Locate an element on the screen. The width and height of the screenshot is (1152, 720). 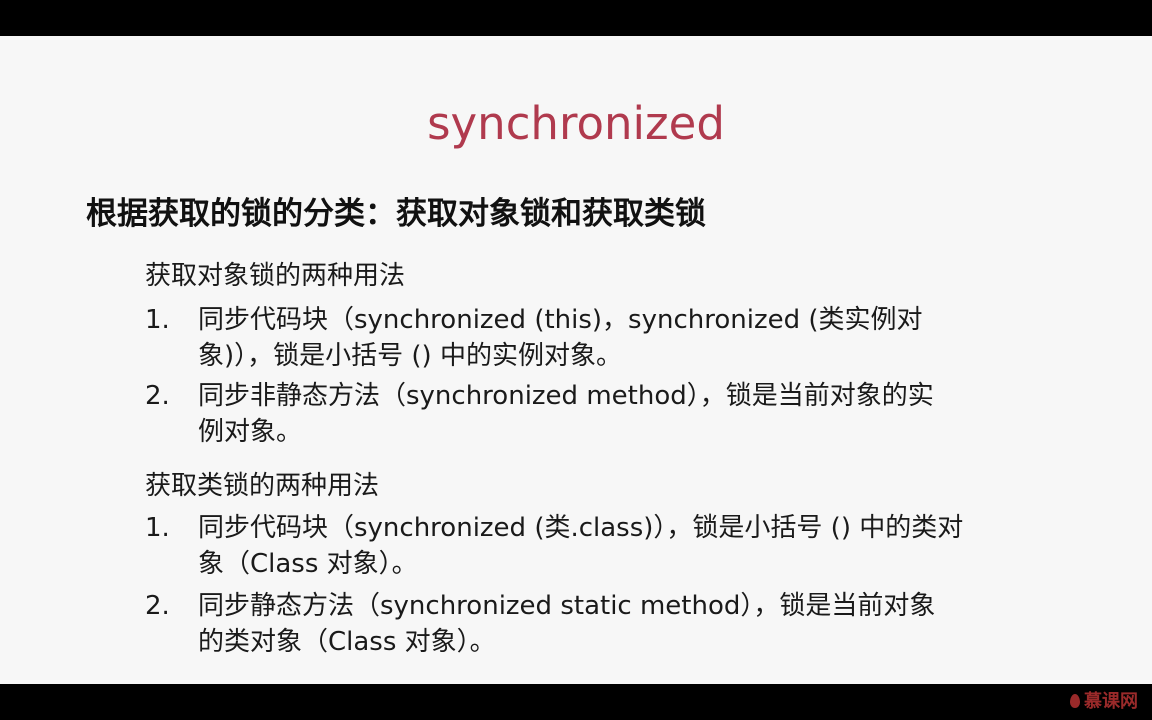
watermark: 慕课网 is located at coordinates (1104, 702).